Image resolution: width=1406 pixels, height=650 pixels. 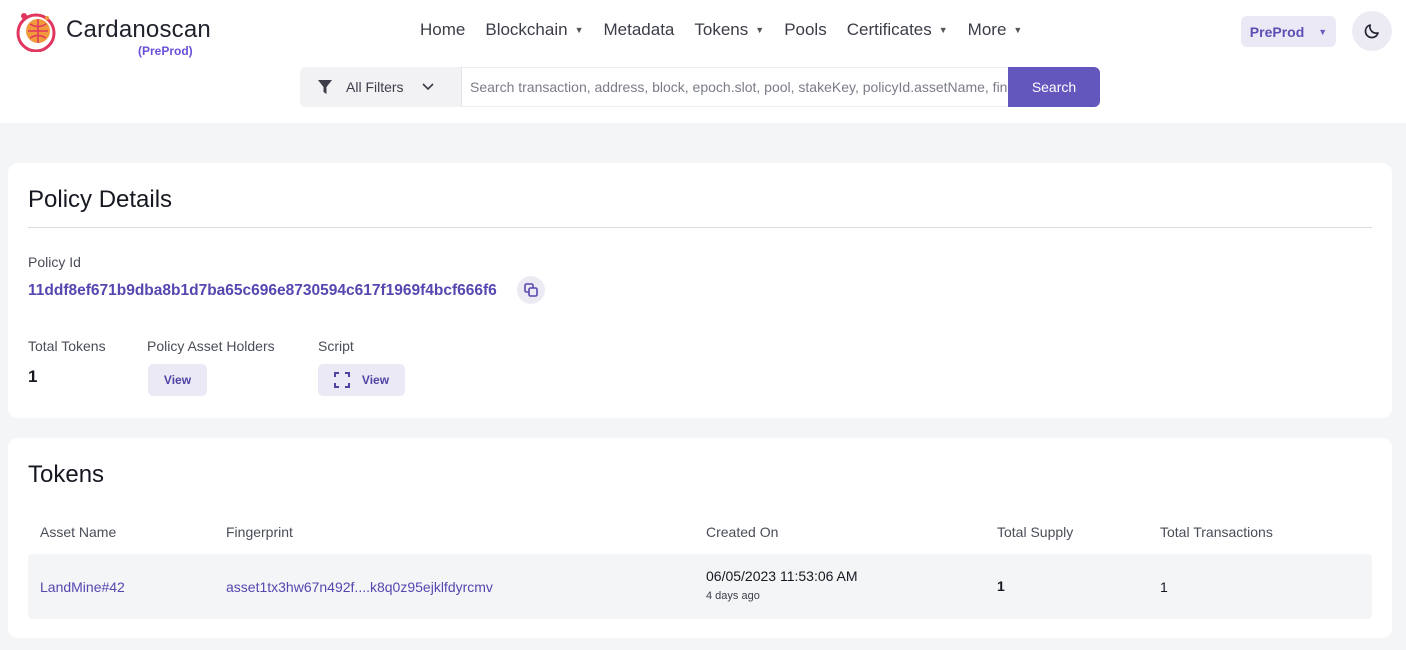 I want to click on created-on-datetime: 06/05/2023 11:53:06 AM, so click(x=782, y=576).